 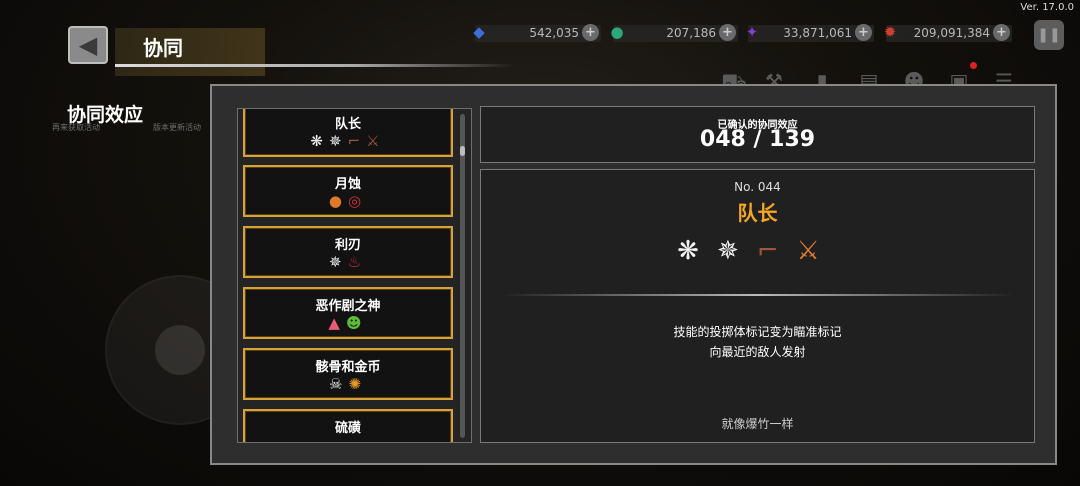 What do you see at coordinates (347, 184) in the screenshot?
I see `synergy-item-name: 月蚀` at bounding box center [347, 184].